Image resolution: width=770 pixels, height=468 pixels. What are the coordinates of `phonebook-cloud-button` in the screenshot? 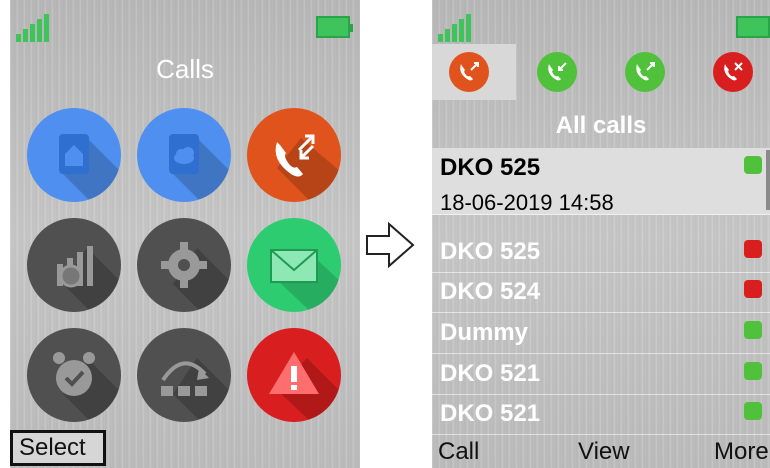 It's located at (184, 155).